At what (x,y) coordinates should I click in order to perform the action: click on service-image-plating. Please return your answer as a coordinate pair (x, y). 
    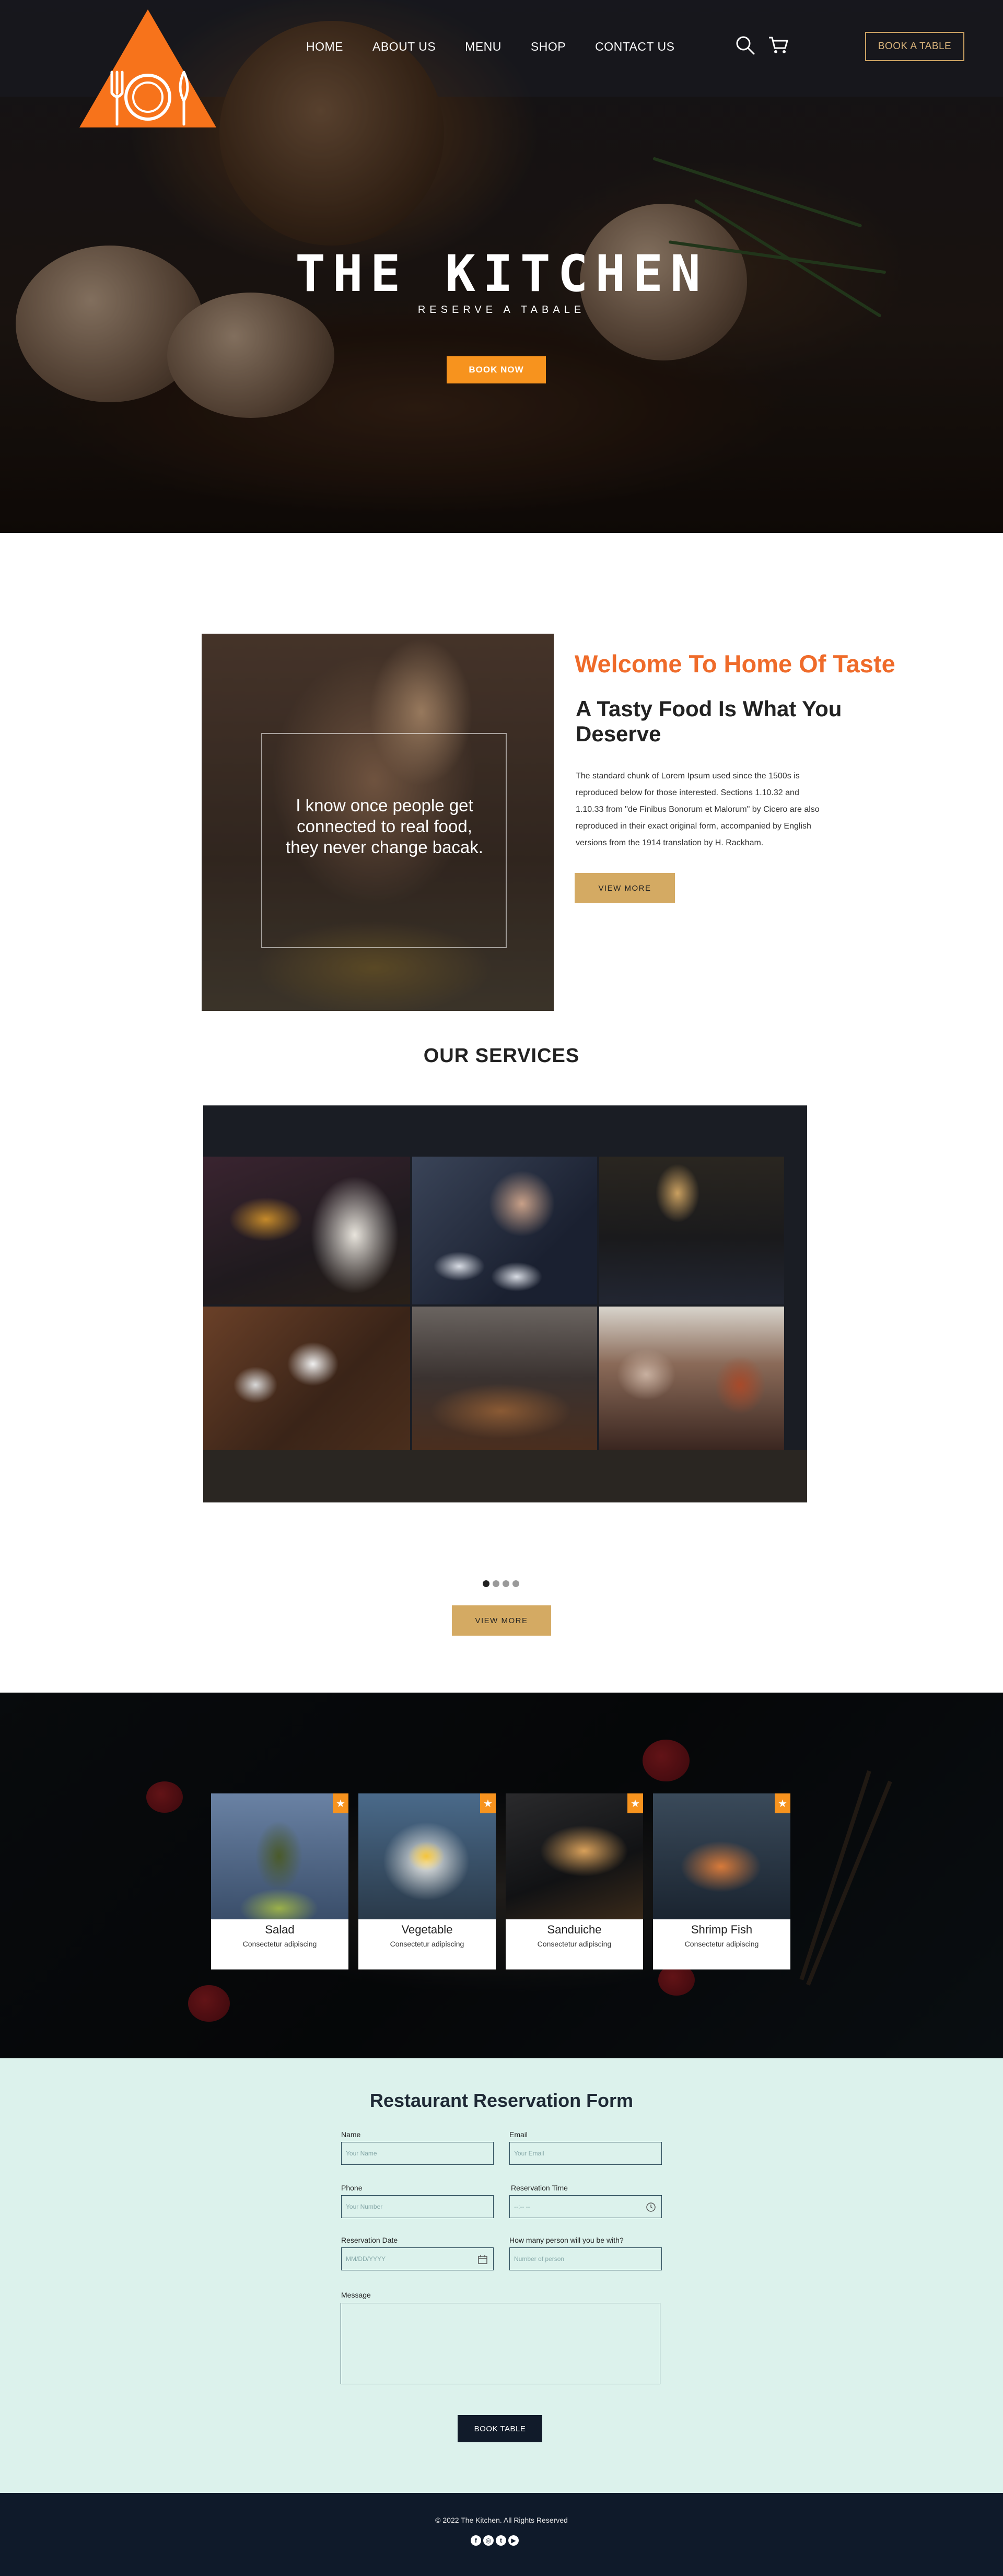
    Looking at the image, I should click on (504, 1230).